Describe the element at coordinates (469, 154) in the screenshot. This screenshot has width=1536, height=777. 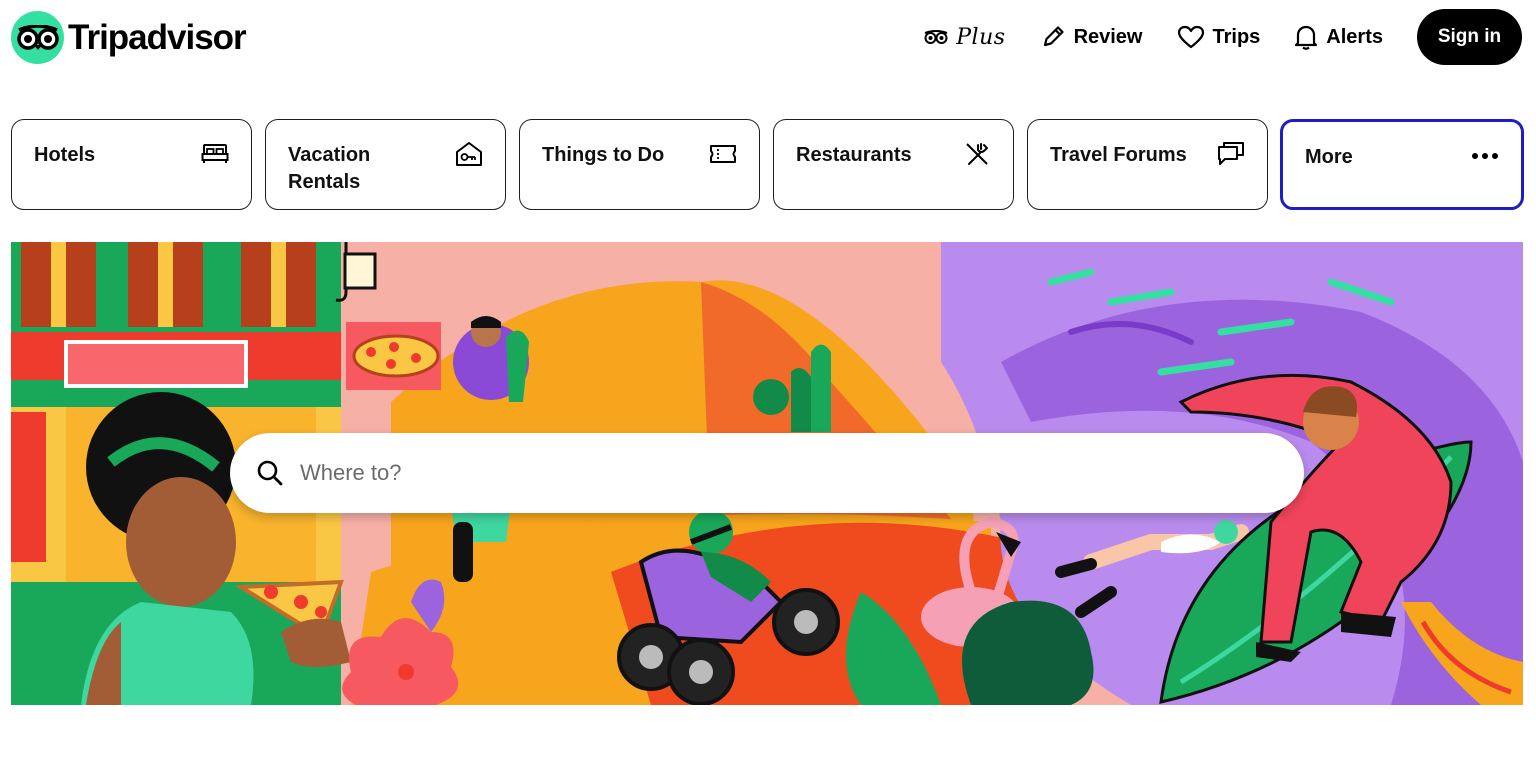
I see `house-key-icon` at that location.